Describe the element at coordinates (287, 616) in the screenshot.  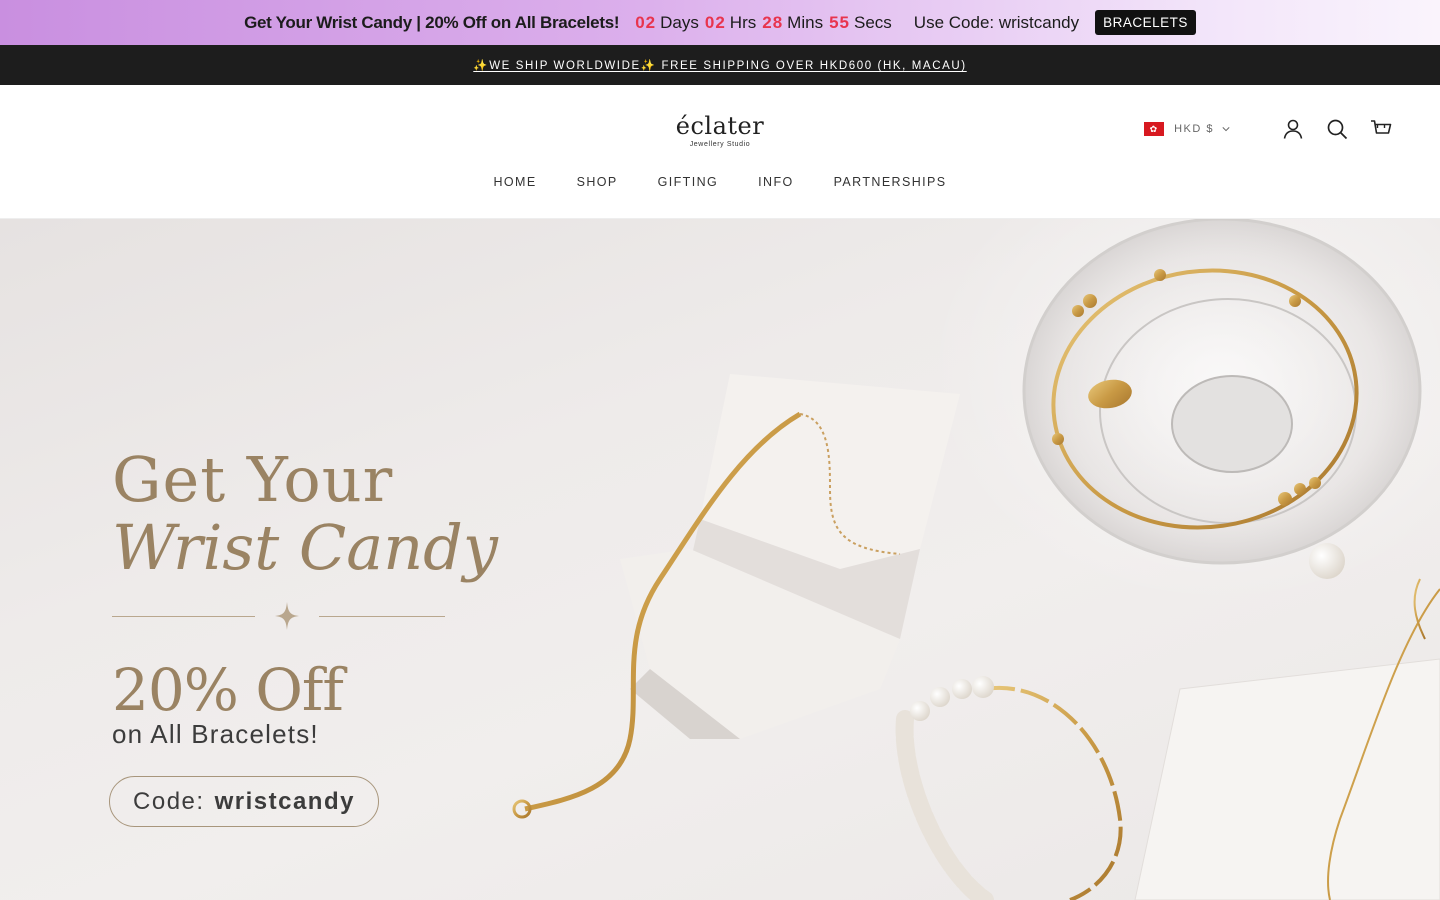
I see `sparkle-icon` at that location.